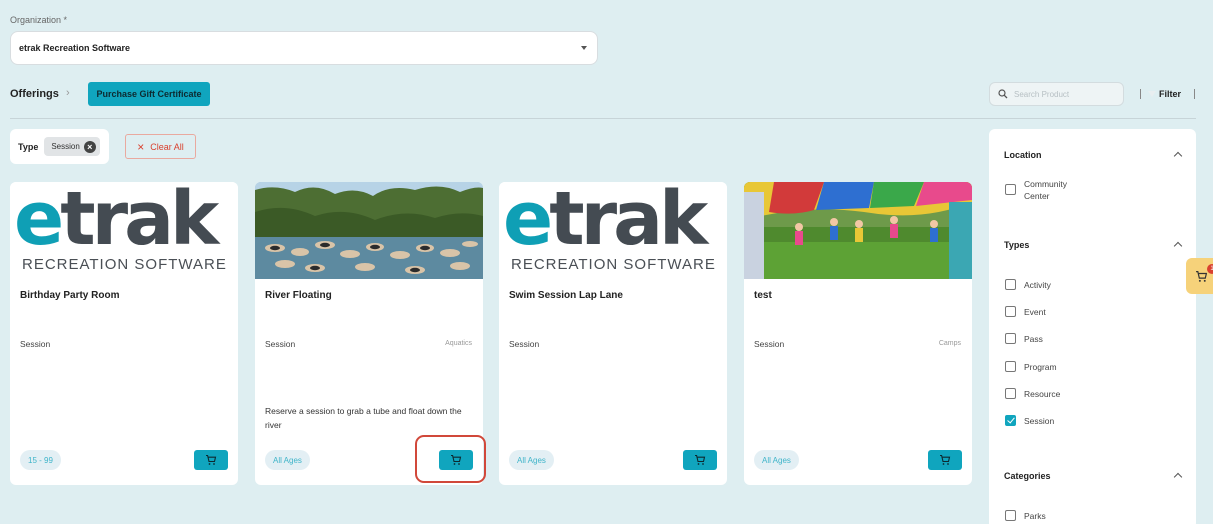 This screenshot has height=524, width=1213. What do you see at coordinates (458, 343) in the screenshot?
I see `product-category: Aquatics` at bounding box center [458, 343].